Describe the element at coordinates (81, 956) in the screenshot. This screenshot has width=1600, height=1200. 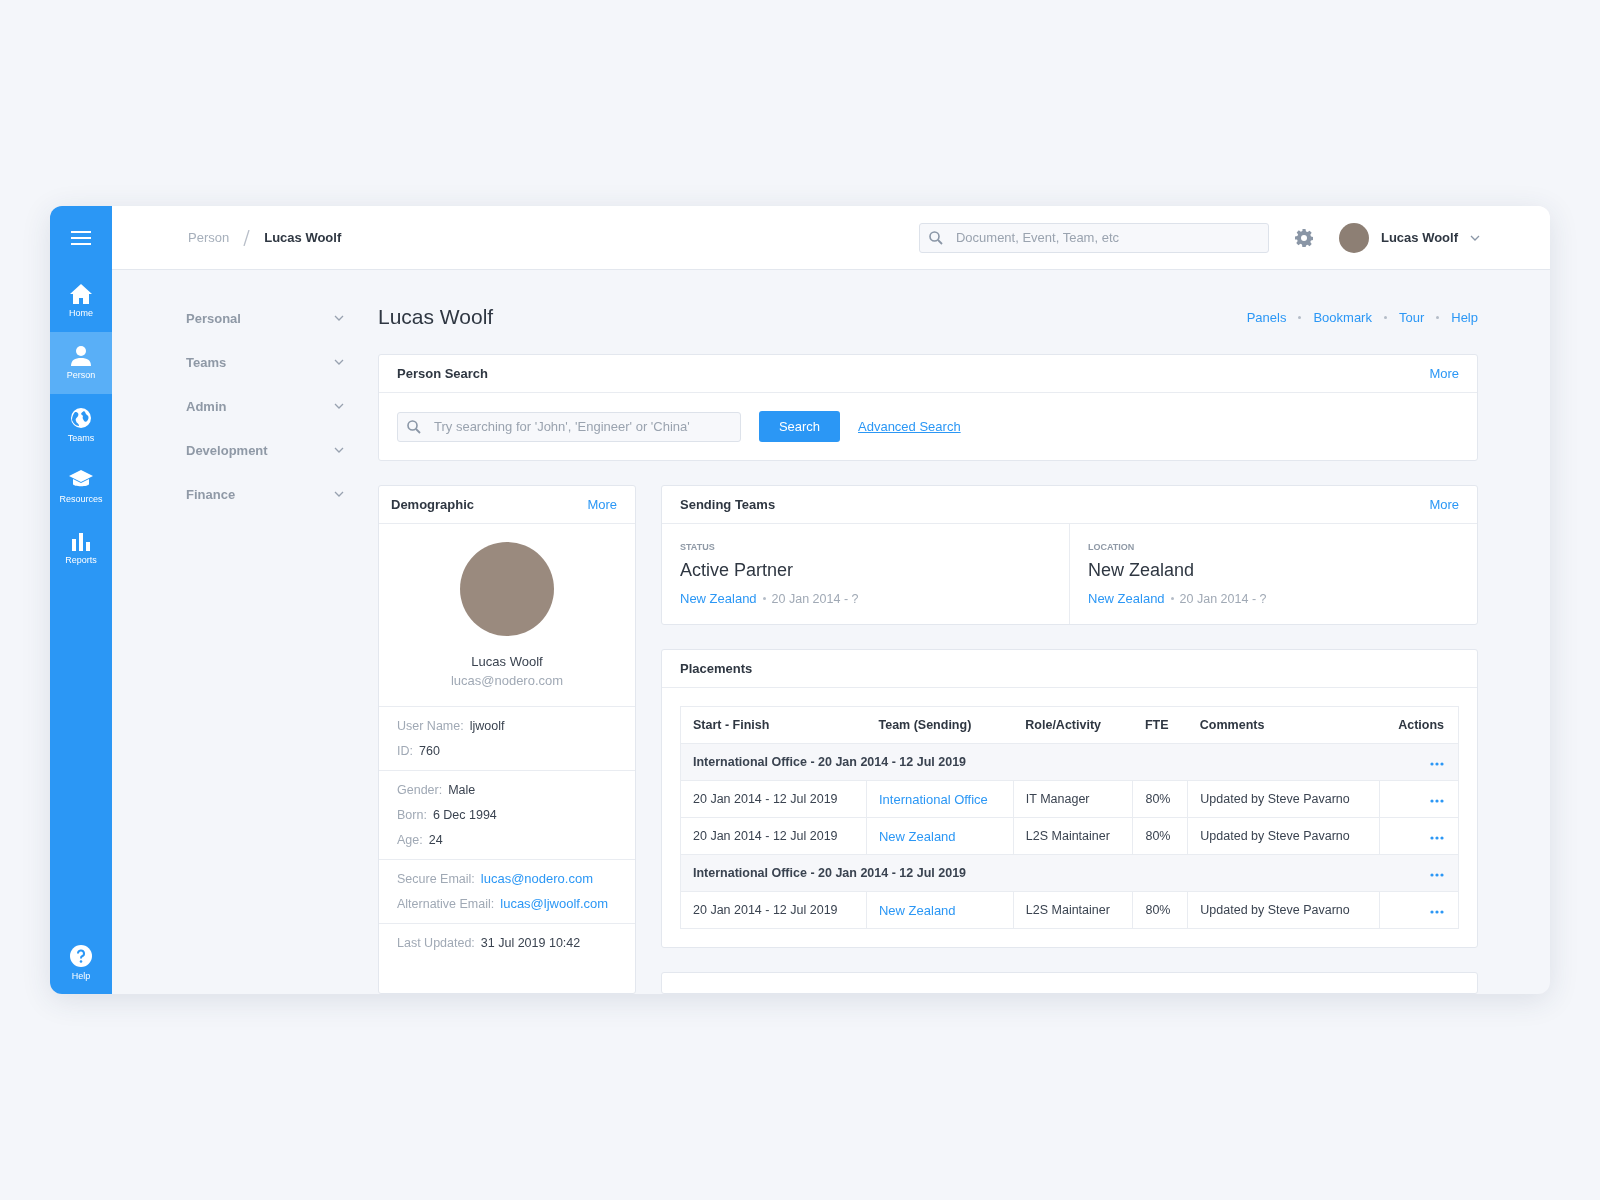
I see `help-icon` at that location.